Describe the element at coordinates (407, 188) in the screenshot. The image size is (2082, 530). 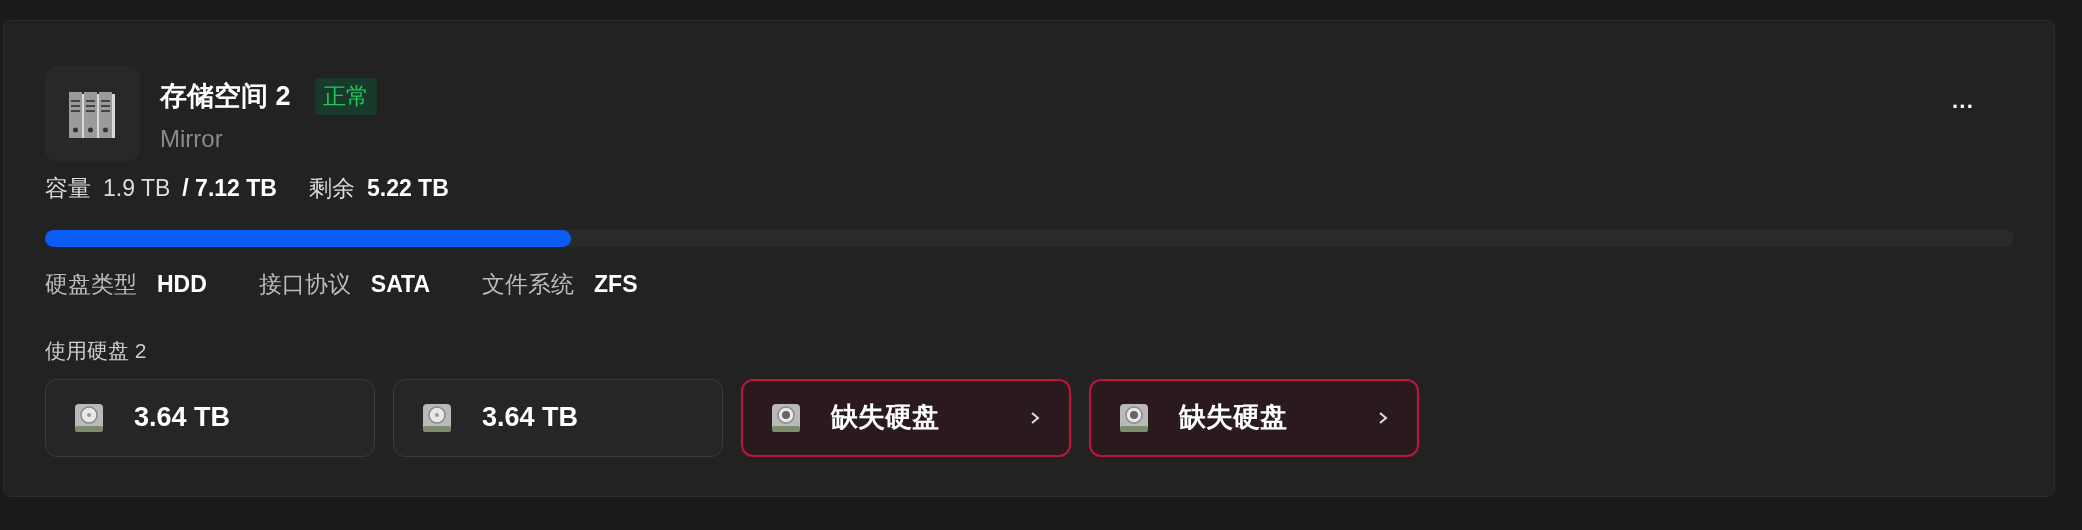
I see `free-capacity: 5.22 TB` at that location.